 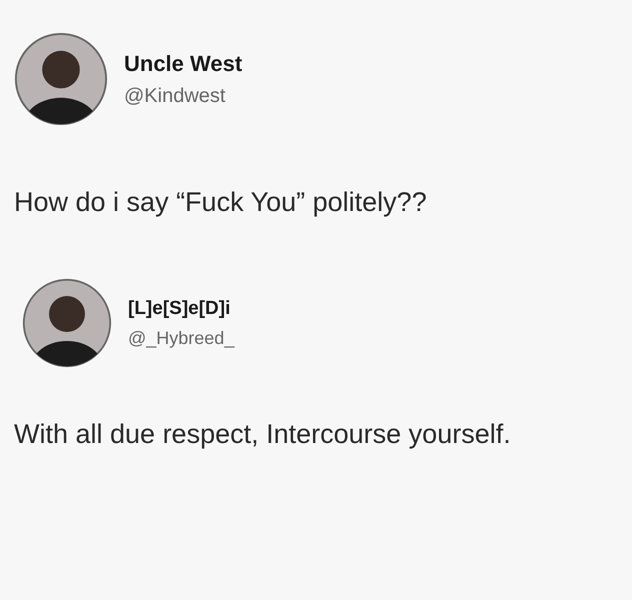 What do you see at coordinates (221, 202) in the screenshot?
I see `post-text: How do i say “Fuck You” politely??` at bounding box center [221, 202].